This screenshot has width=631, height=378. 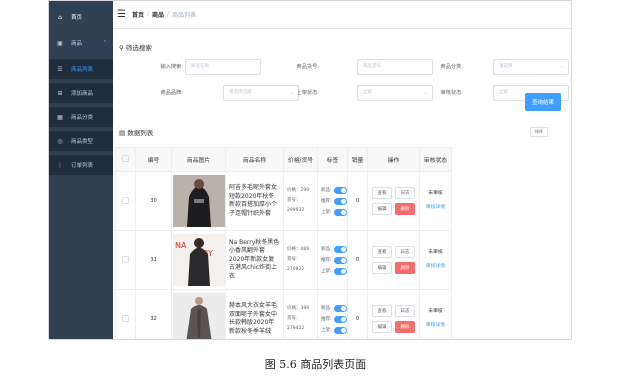 I want to click on publish-label: 上架状态:, so click(x=308, y=93).